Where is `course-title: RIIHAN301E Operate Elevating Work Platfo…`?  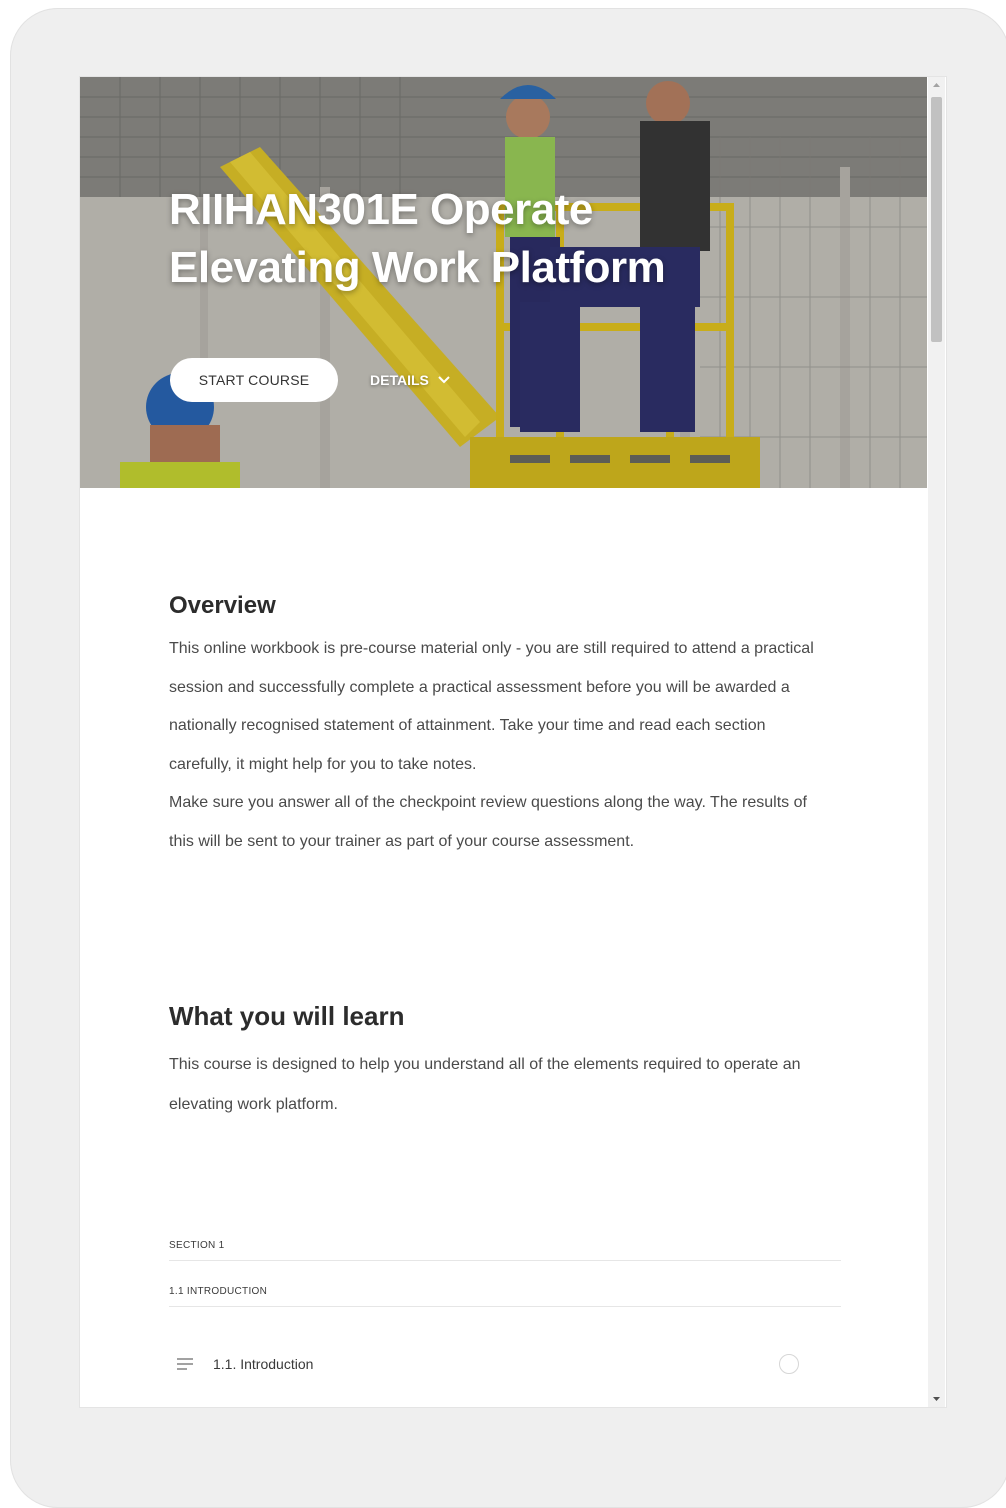
course-title: RIIHAN301E Operate Elevating Work Platfo… is located at coordinates (417, 238).